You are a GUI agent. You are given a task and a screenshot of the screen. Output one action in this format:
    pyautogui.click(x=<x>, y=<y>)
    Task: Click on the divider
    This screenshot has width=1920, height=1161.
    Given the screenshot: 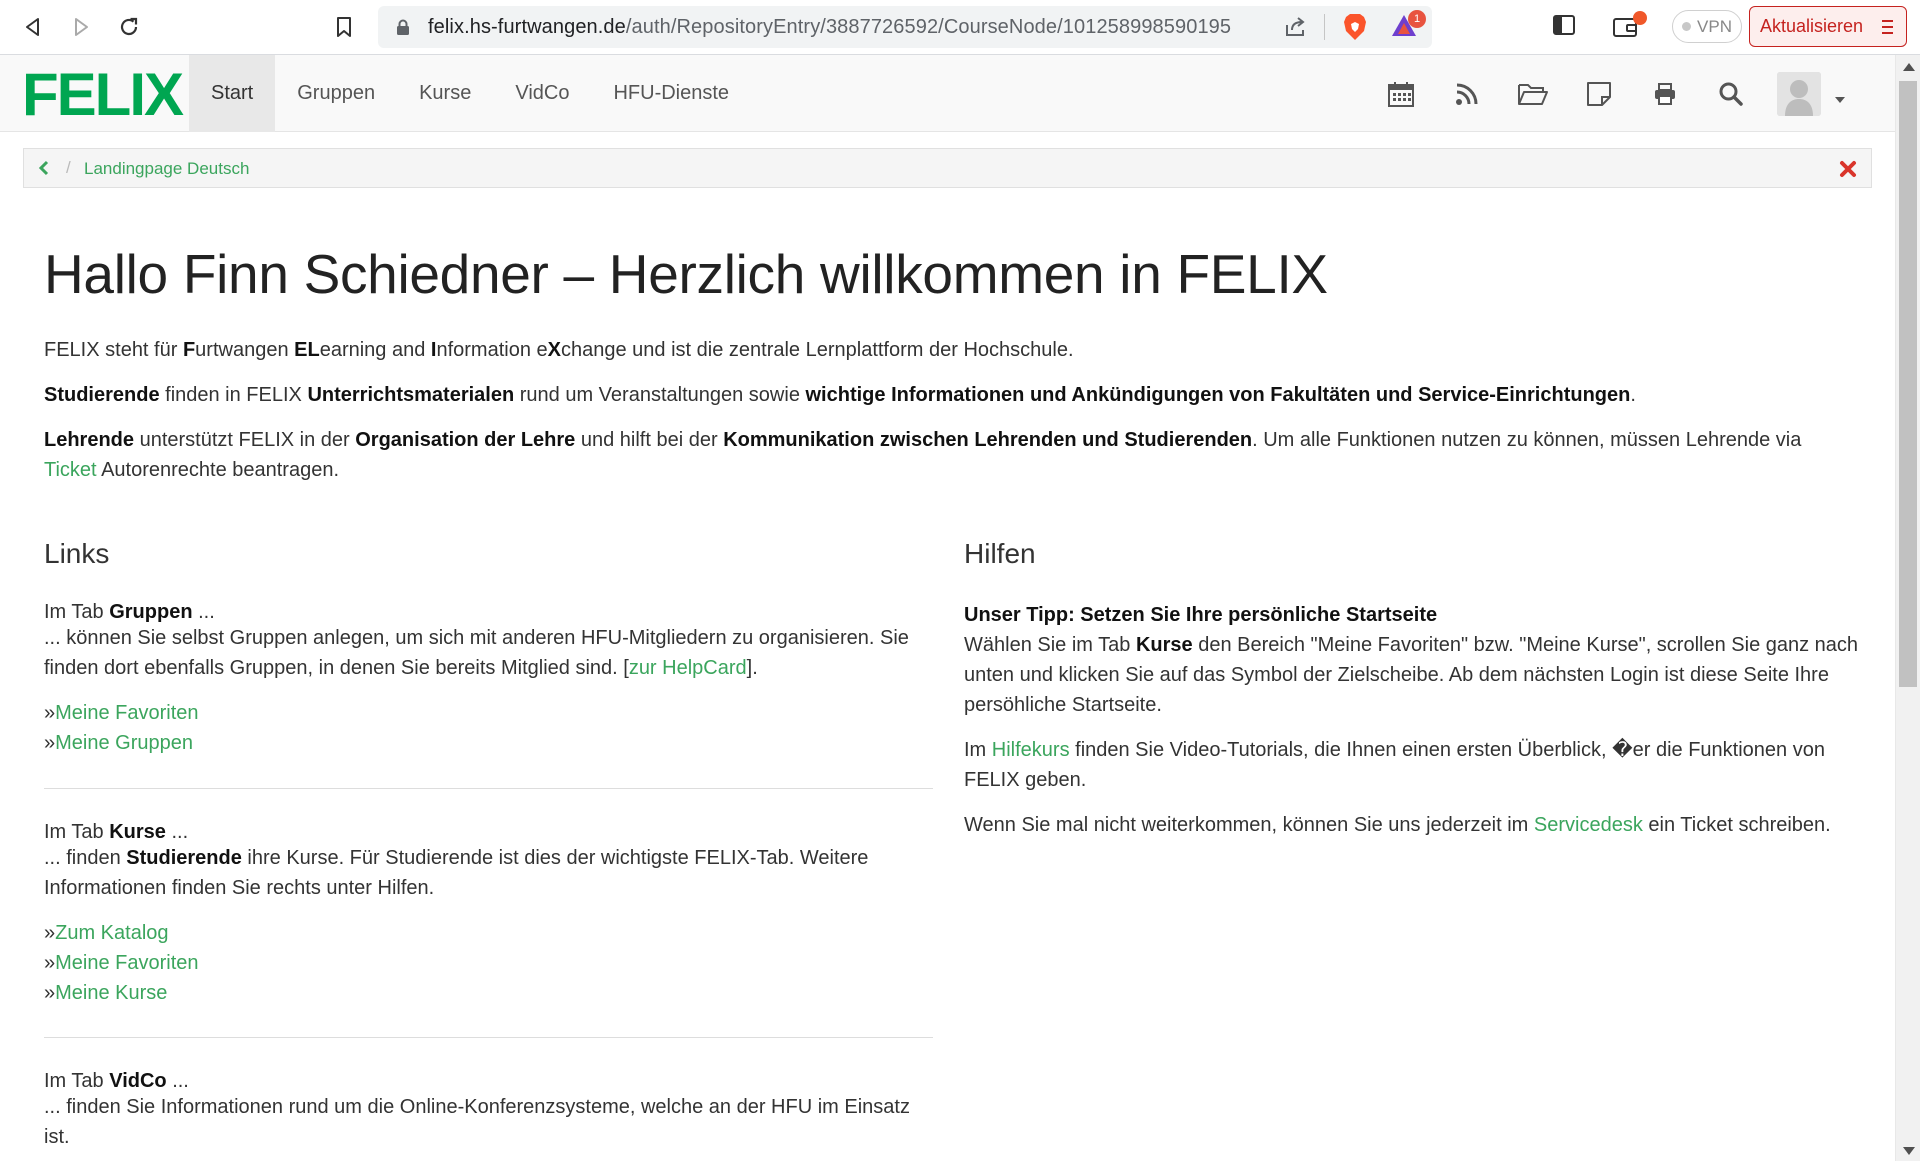 What is the action you would take?
    pyautogui.click(x=488, y=1037)
    